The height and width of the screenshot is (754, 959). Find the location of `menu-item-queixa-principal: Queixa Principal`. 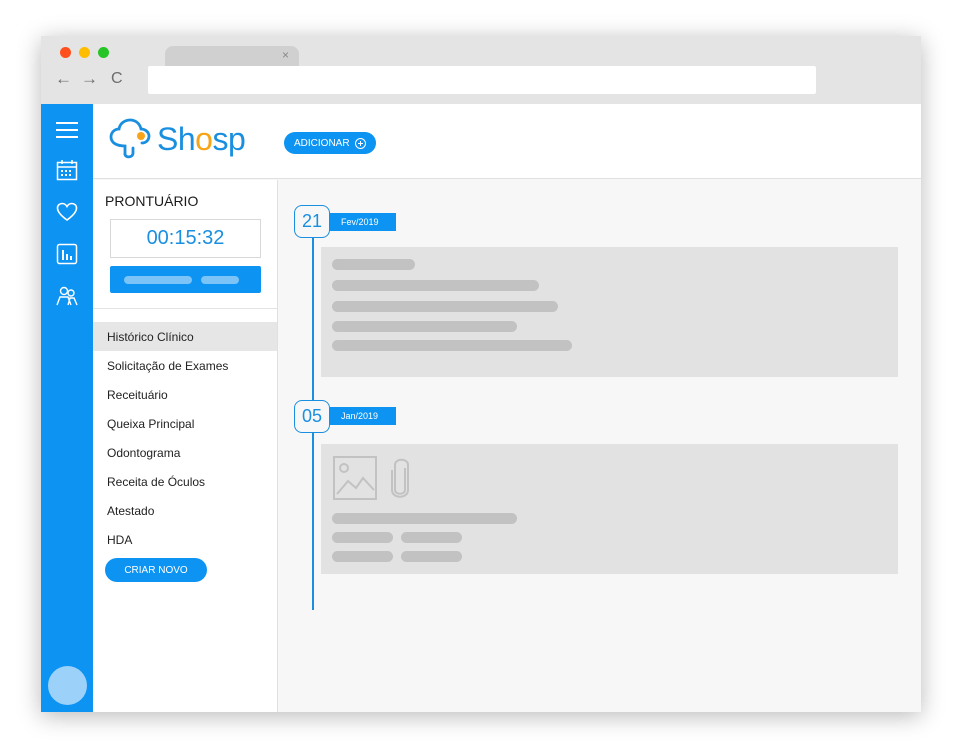

menu-item-queixa-principal: Queixa Principal is located at coordinates (185, 423).